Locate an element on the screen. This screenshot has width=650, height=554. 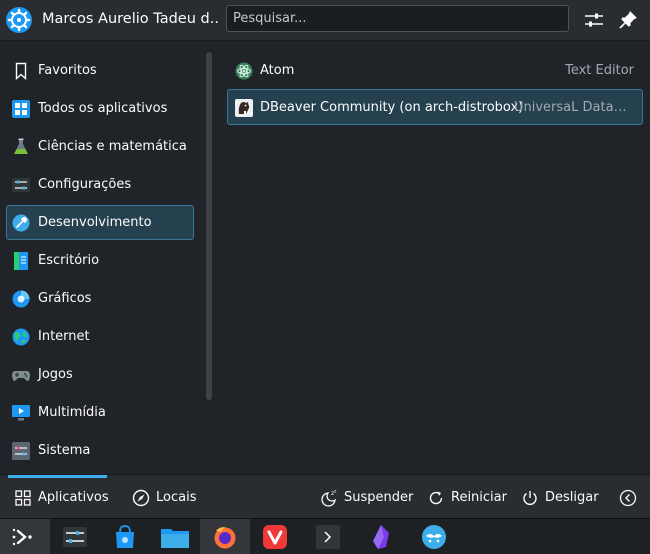
shutdown-button: Desligar is located at coordinates (560, 498).